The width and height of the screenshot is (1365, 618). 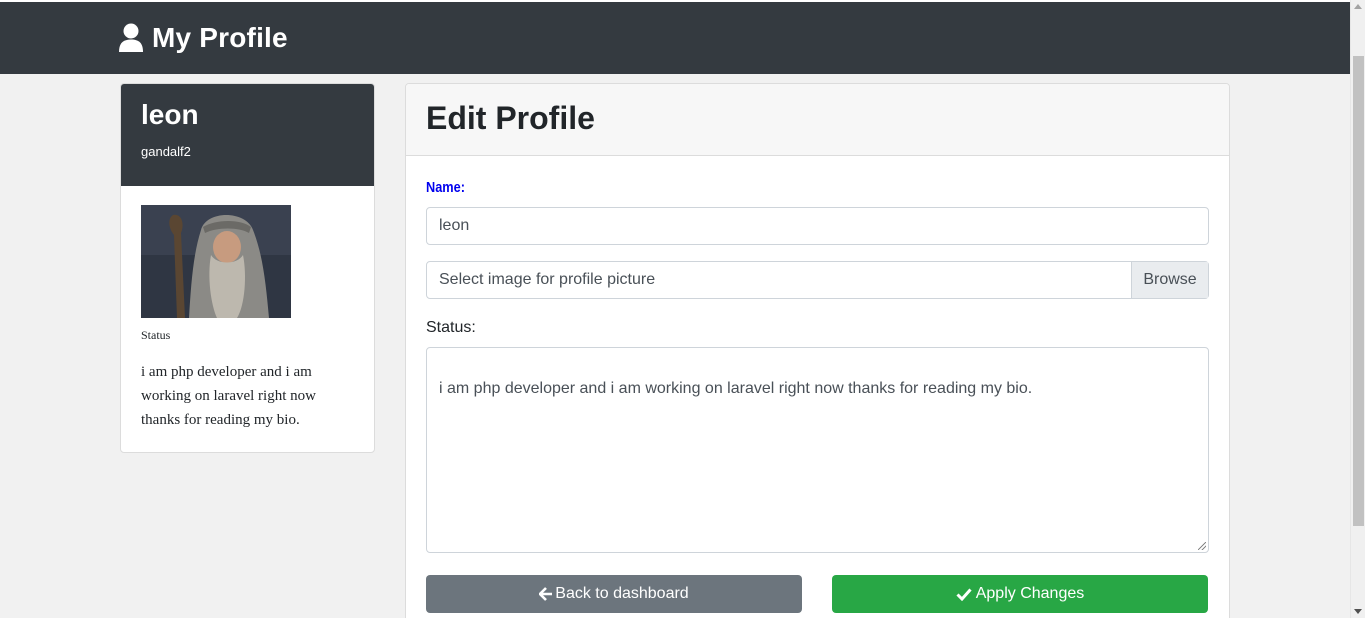 What do you see at coordinates (817, 280) in the screenshot?
I see `profile-picture-file-input: Select image for profile picture Browse` at bounding box center [817, 280].